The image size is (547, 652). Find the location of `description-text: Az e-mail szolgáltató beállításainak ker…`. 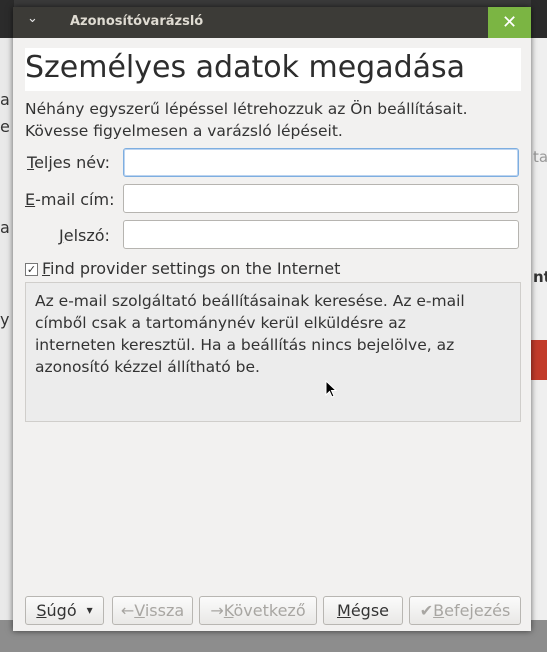

description-text: Az e-mail szolgáltató beállításainak ker… is located at coordinates (250, 334).